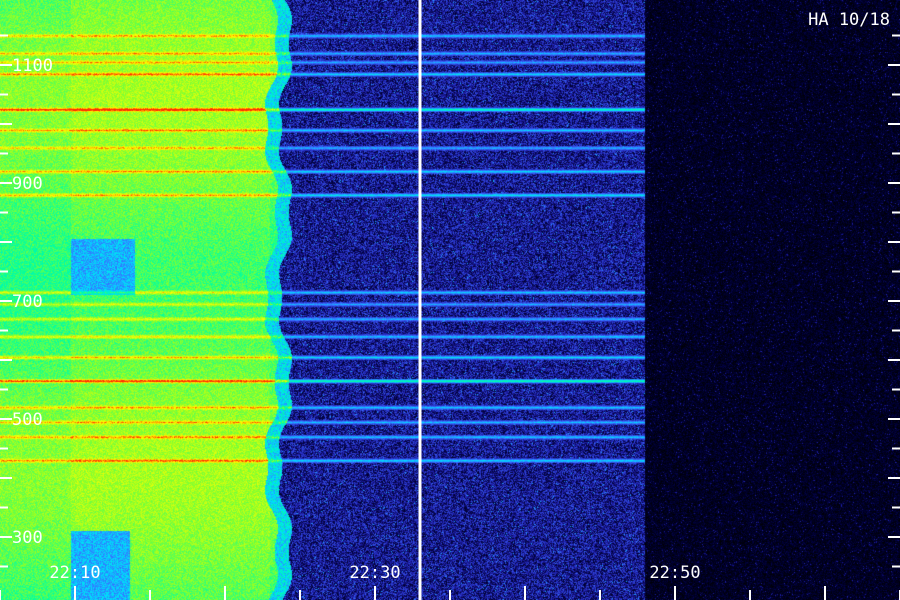 This screenshot has width=900, height=600. I want to click on y-tick-label: 500, so click(27, 420).